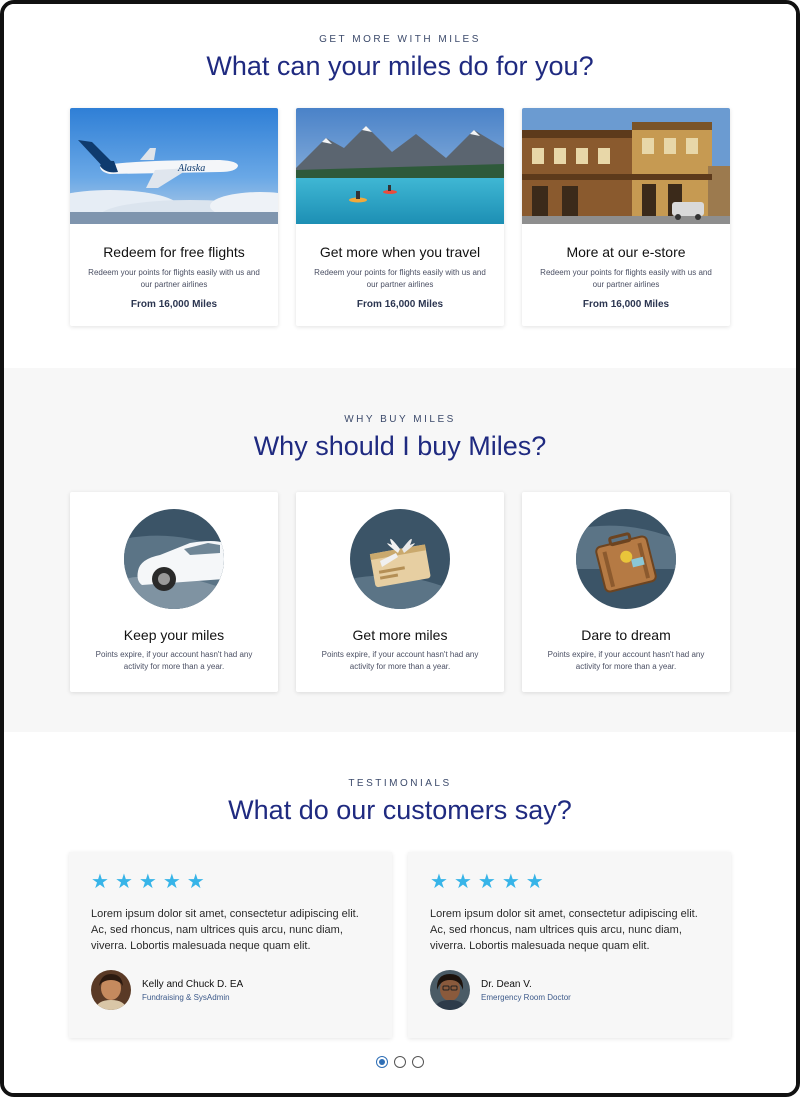  I want to click on kayak-lake-image, so click(400, 166).